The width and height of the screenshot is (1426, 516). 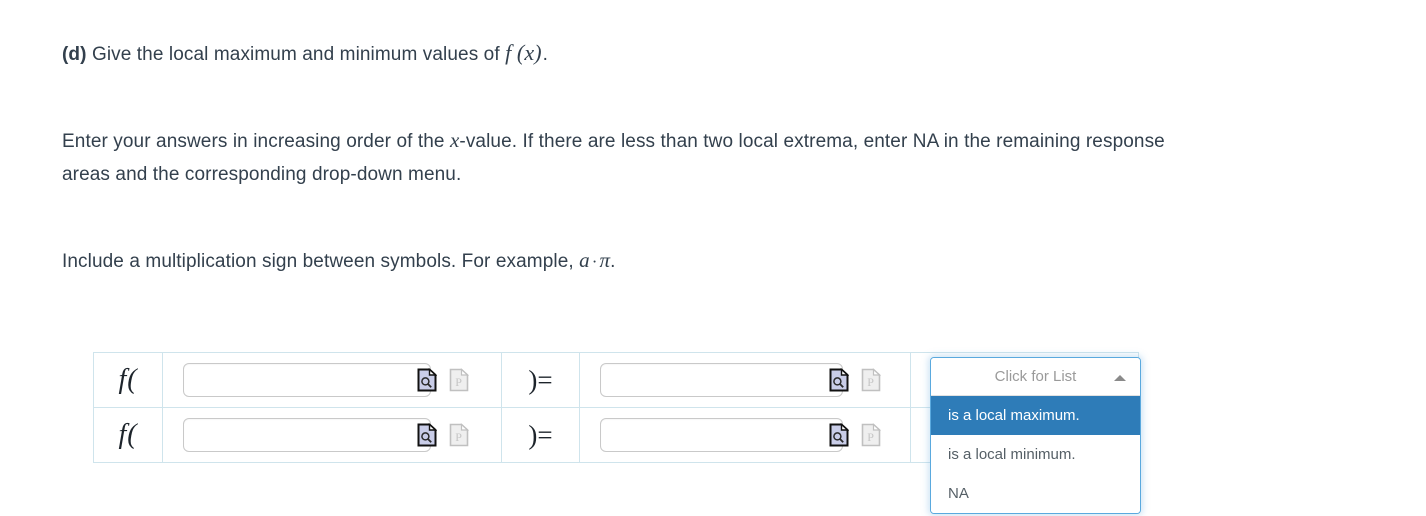 I want to click on instruction-multiplication-var-a: a, so click(x=584, y=260).